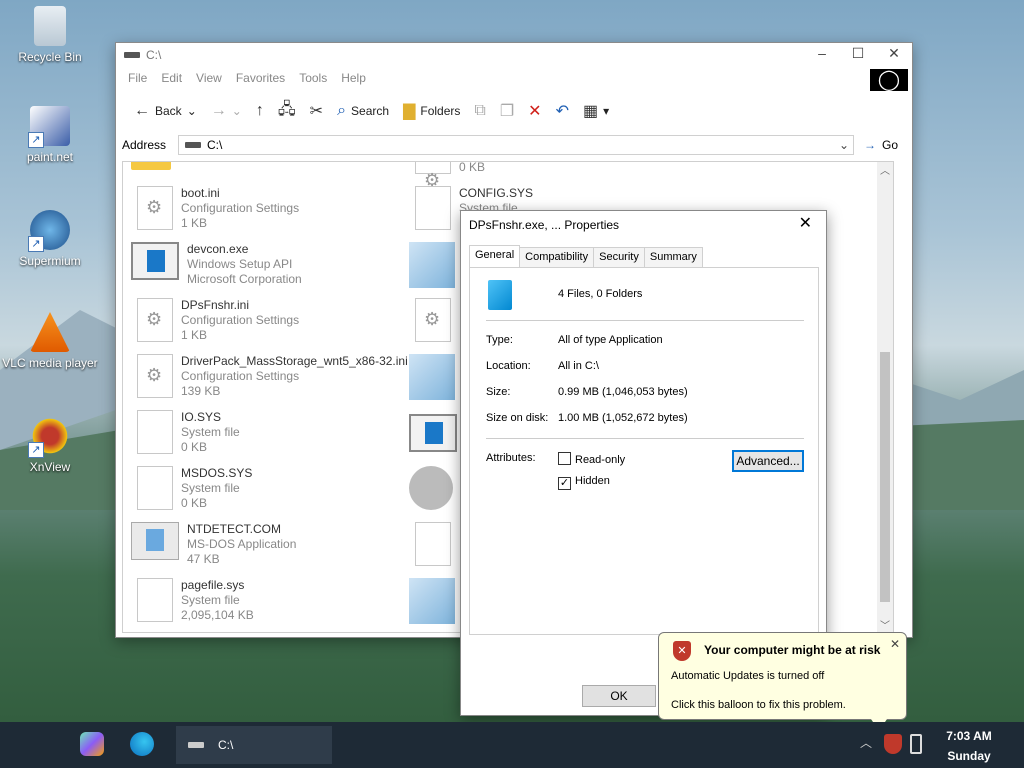 The height and width of the screenshot is (768, 1024). I want to click on vertical-scrollbar: ︿ ﹀, so click(885, 397).